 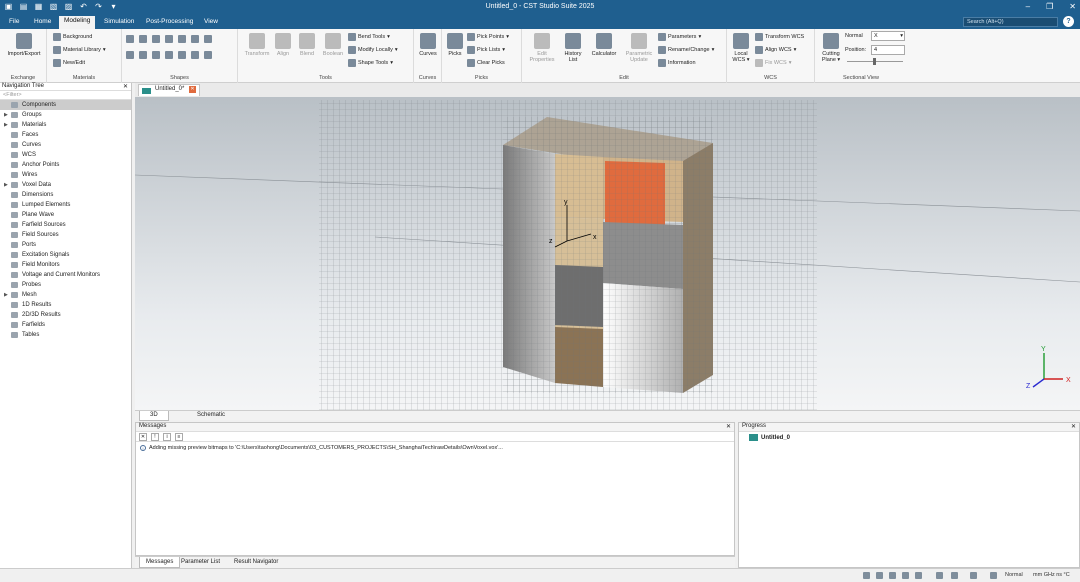 I want to click on history-list-button: History List, so click(x=573, y=48).